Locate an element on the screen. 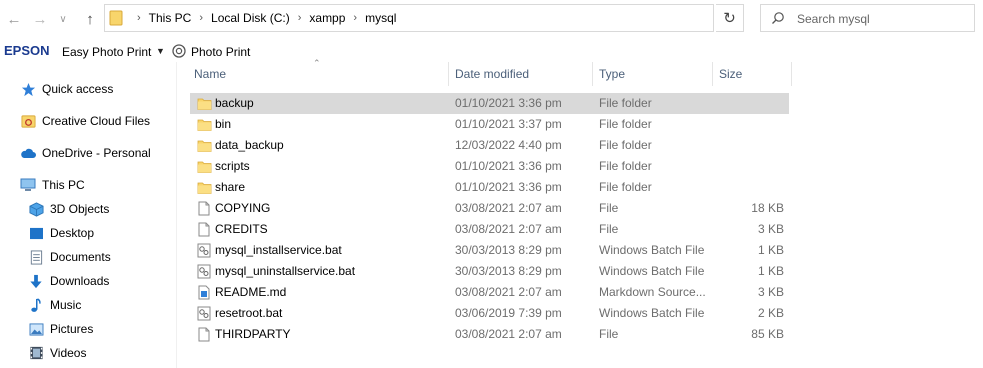 The width and height of the screenshot is (983, 368). videos-icon is located at coordinates (36, 353).